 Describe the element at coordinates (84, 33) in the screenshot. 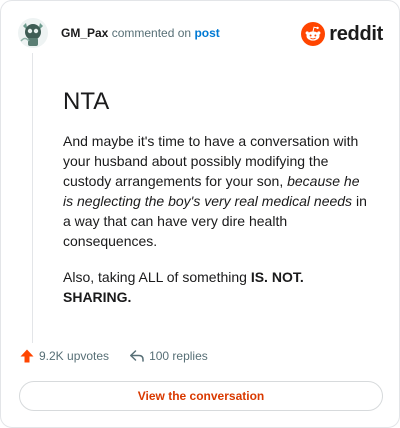

I see `author-name: GM_Pax` at that location.